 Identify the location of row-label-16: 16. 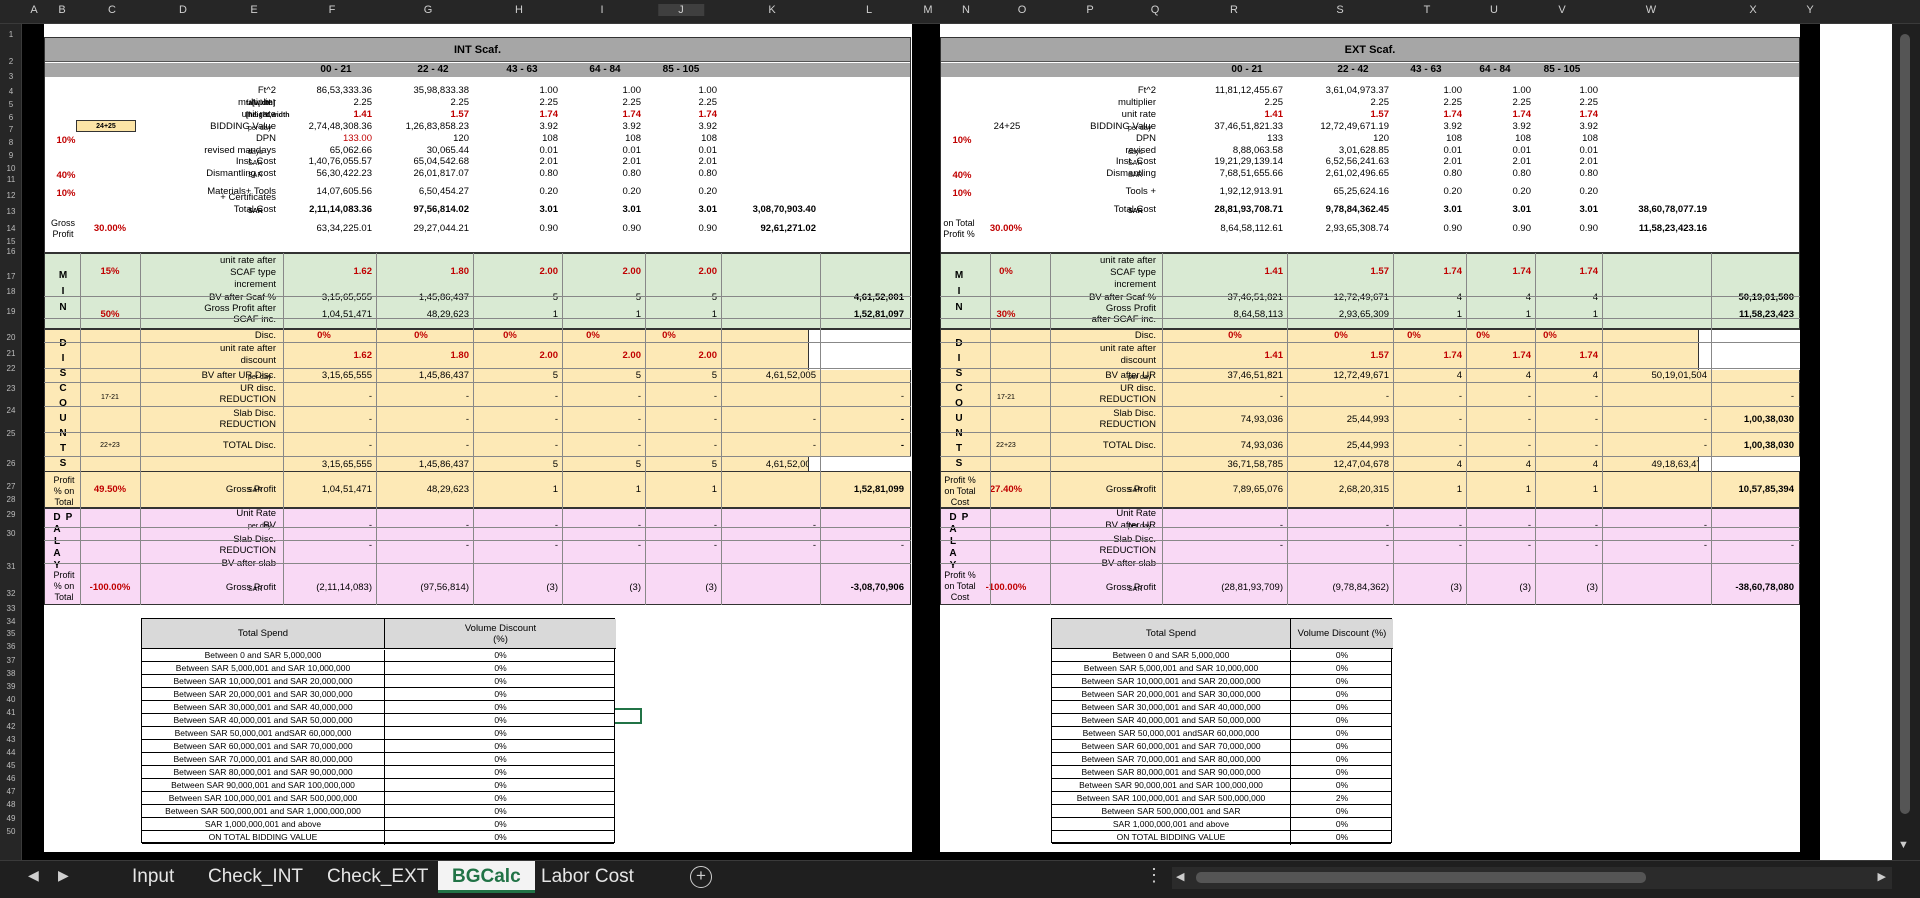
(11, 251).